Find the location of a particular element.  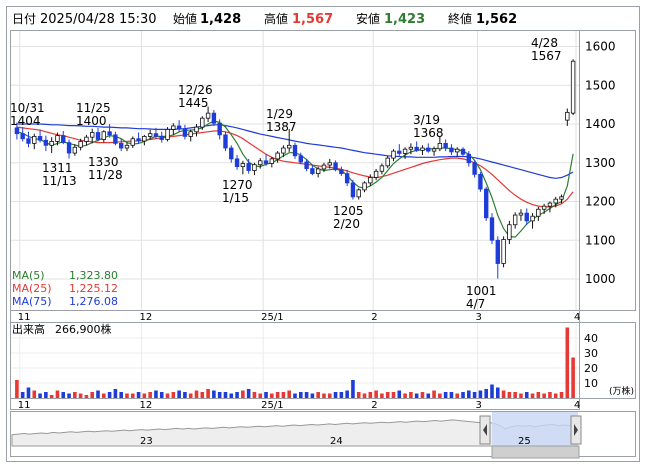

ma-legend-label: MA(5) is located at coordinates (28, 275).